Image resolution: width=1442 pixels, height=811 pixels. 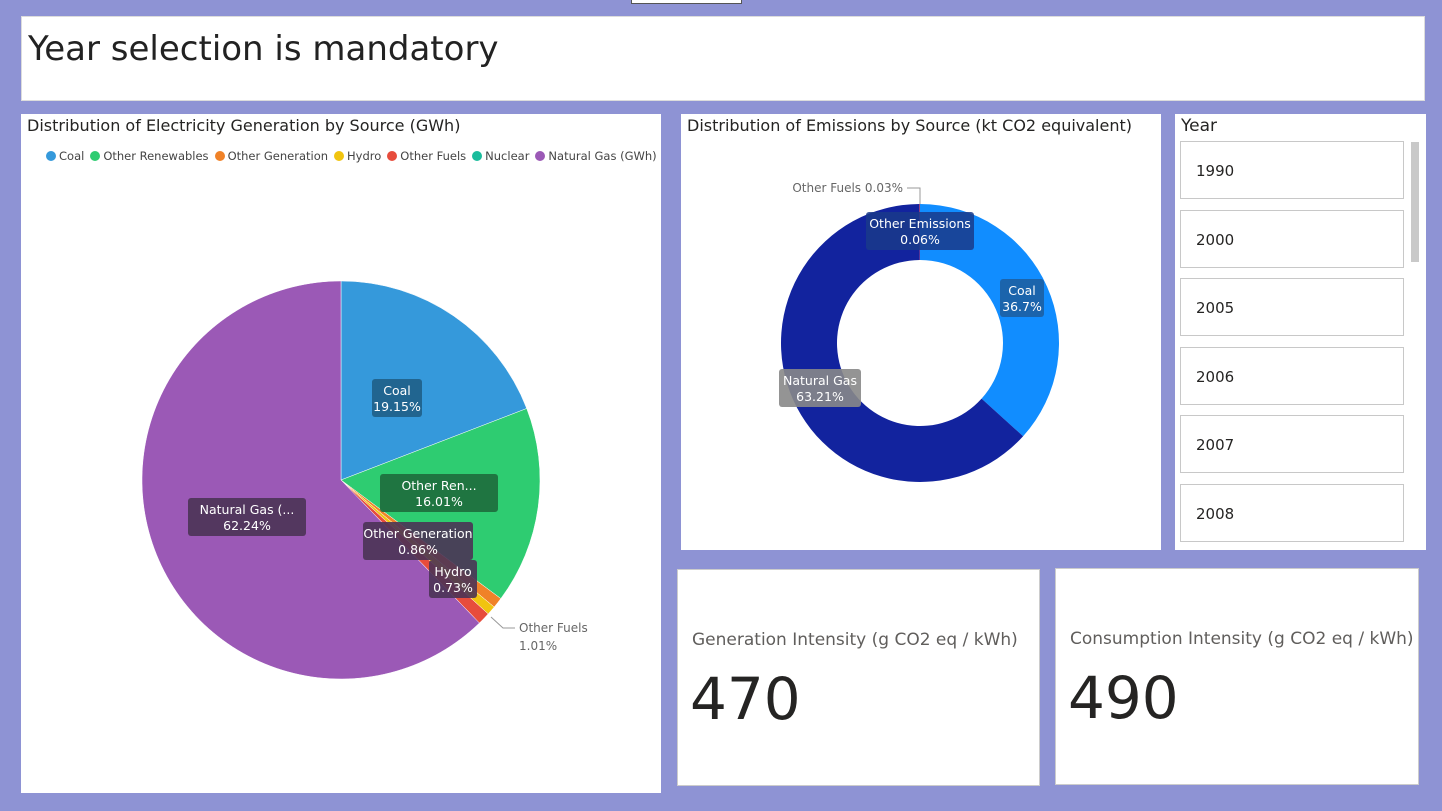 What do you see at coordinates (820, 396) in the screenshot?
I see `svg-text: 63.21%` at bounding box center [820, 396].